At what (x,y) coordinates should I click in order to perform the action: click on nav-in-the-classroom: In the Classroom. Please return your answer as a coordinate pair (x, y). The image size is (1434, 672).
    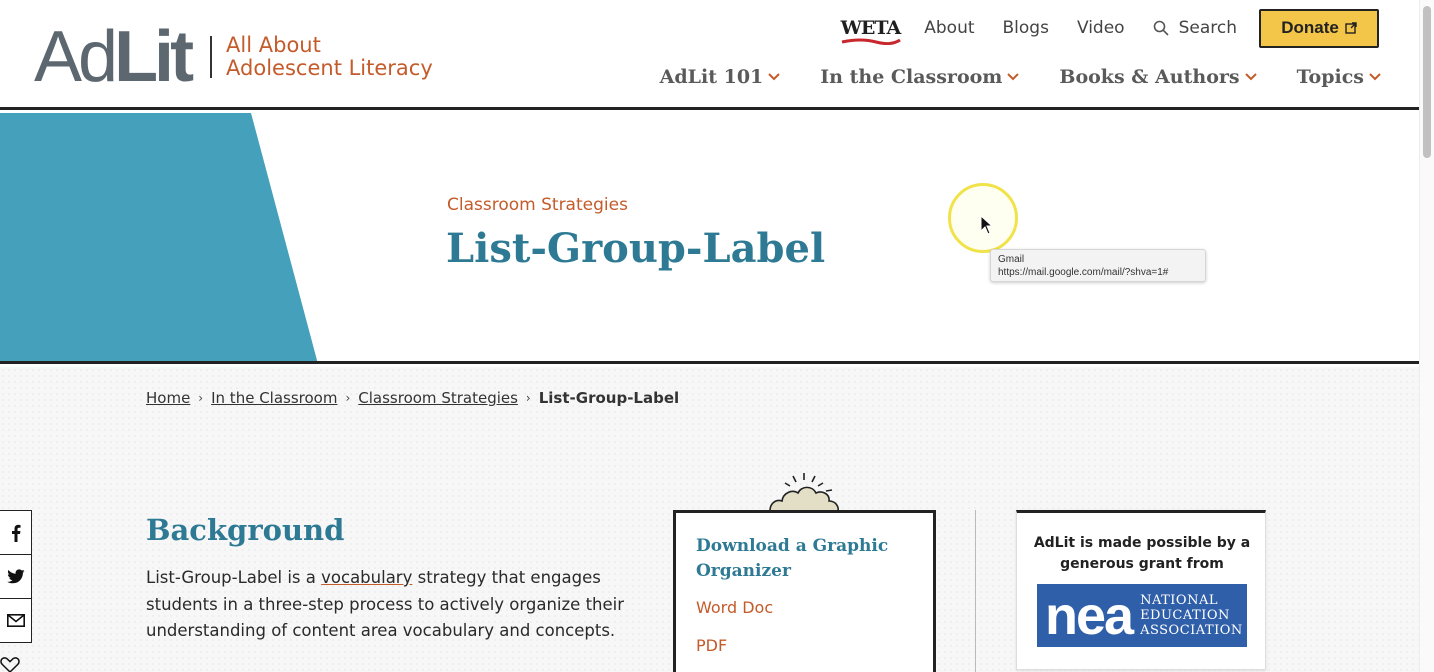
    Looking at the image, I should click on (920, 77).